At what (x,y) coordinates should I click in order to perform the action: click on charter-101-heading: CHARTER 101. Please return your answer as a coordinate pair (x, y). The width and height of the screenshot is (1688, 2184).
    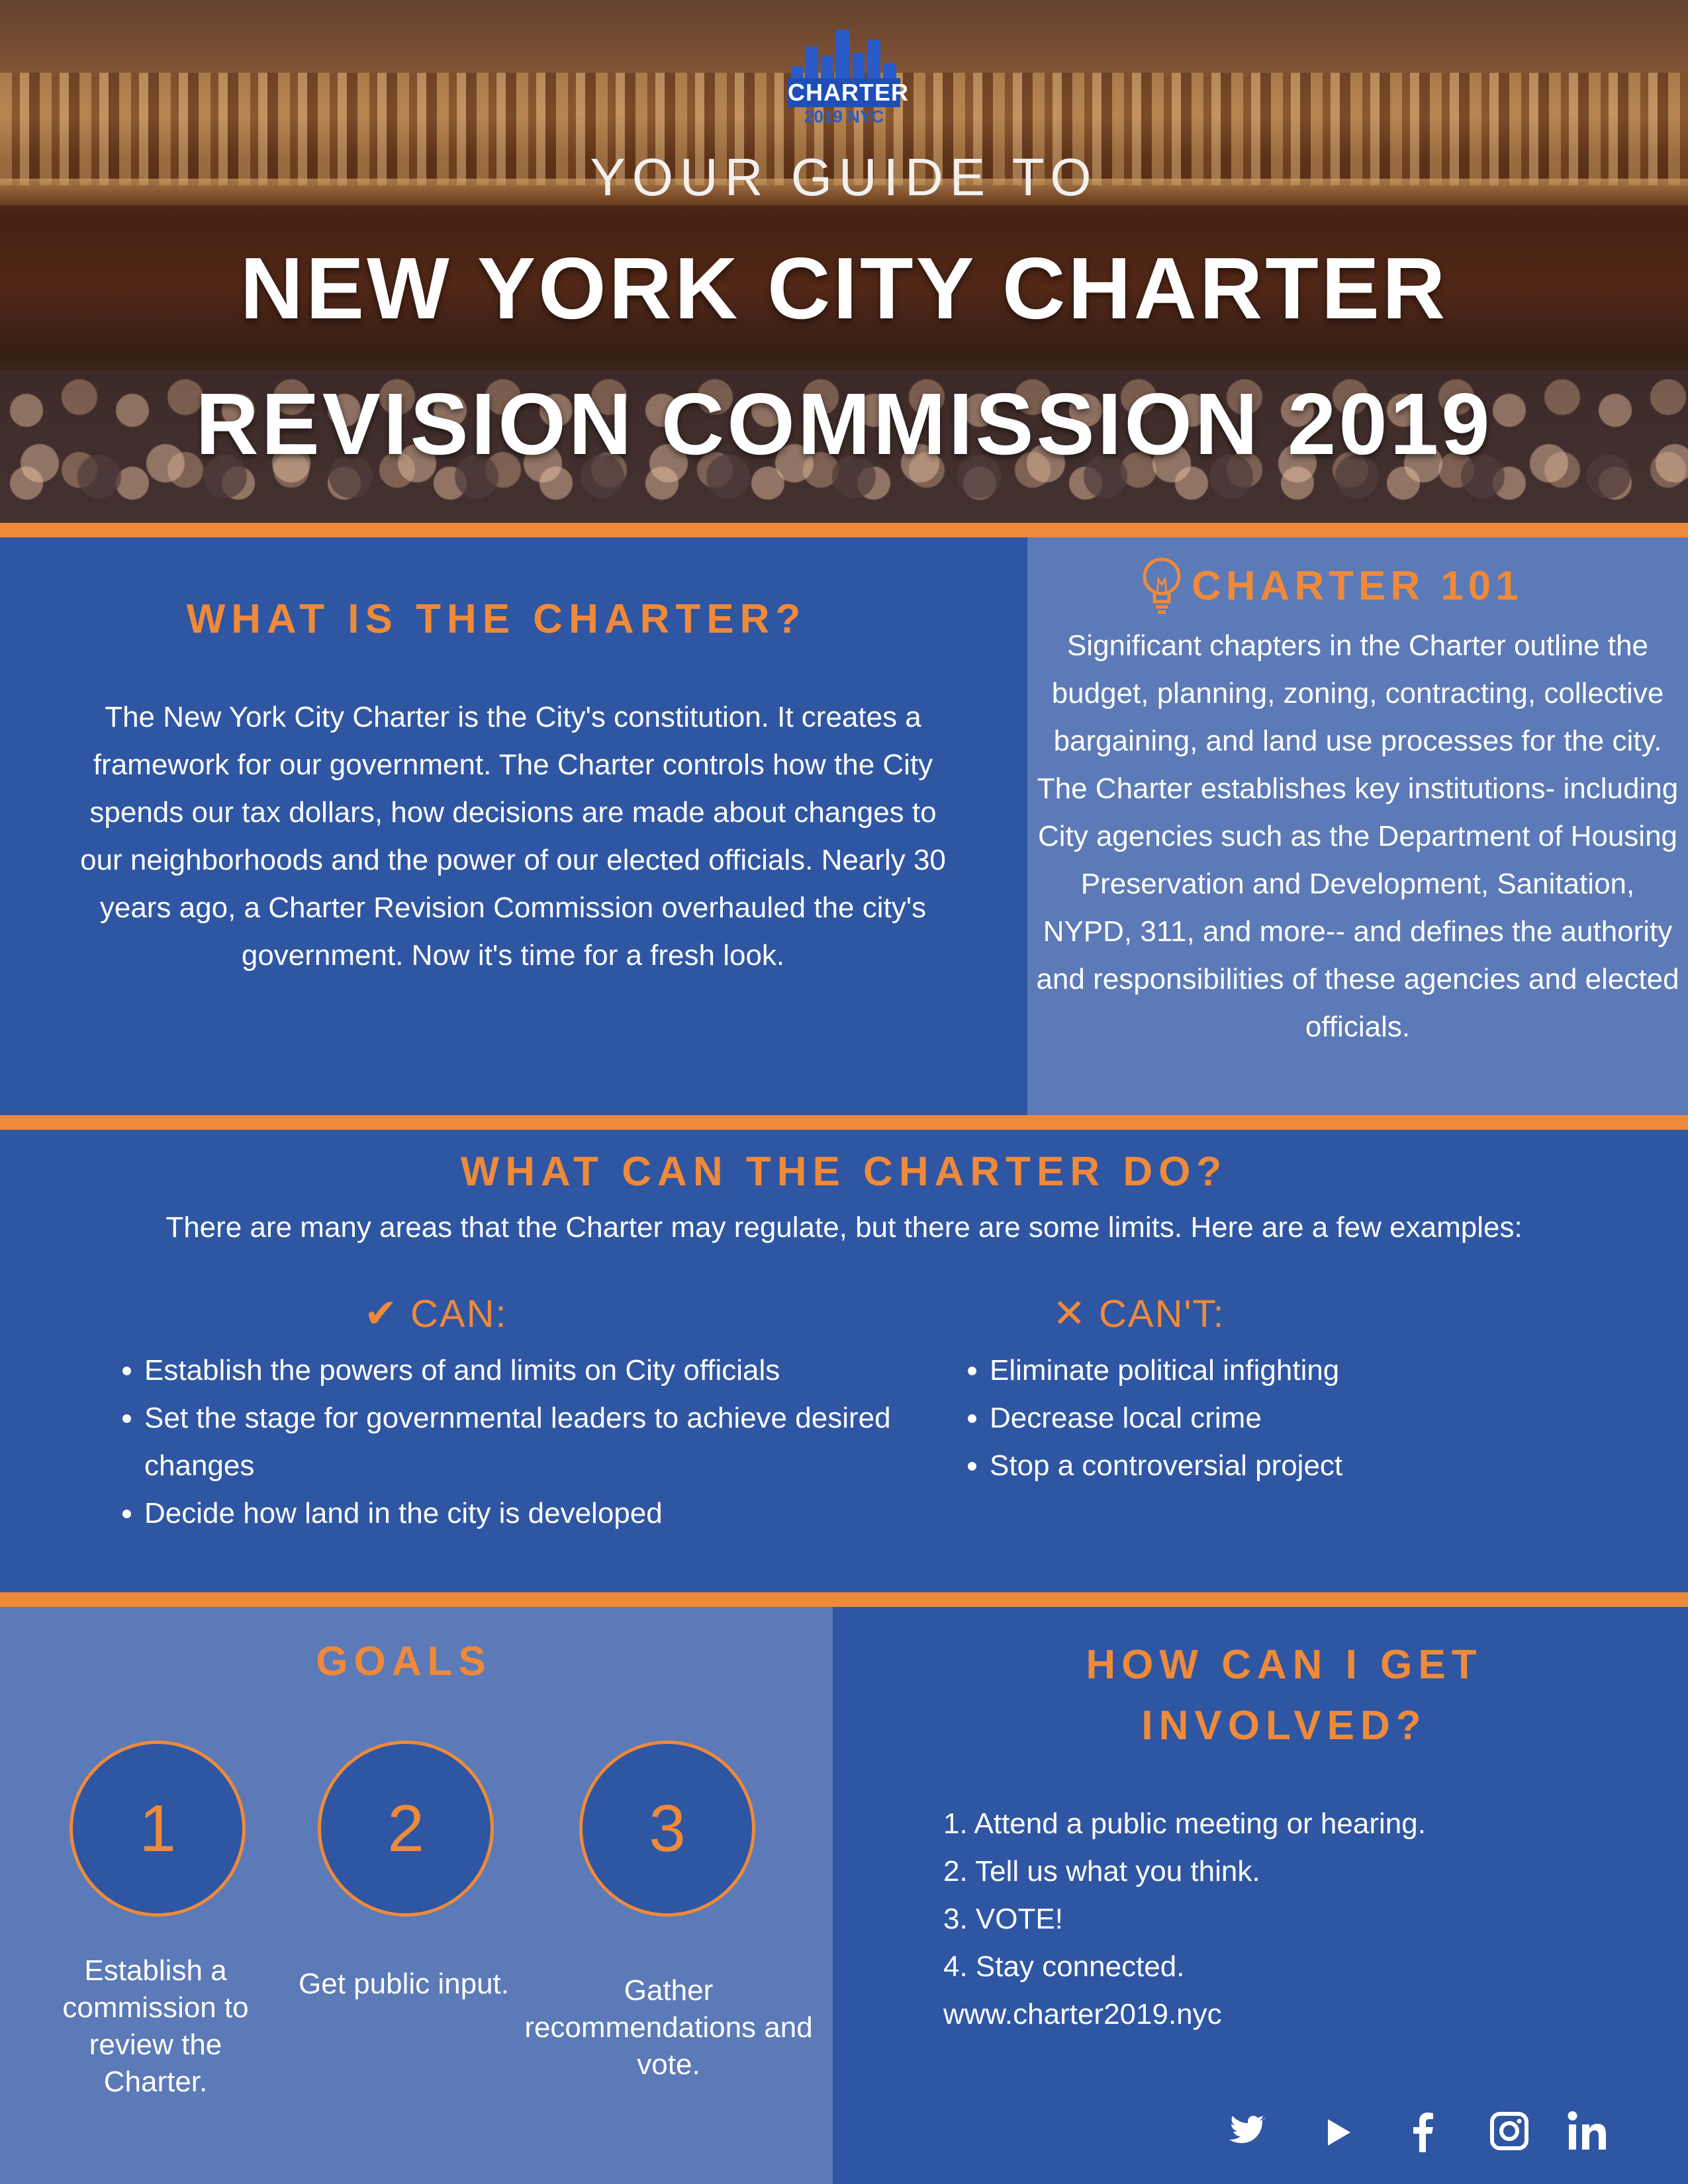
    Looking at the image, I should click on (1358, 586).